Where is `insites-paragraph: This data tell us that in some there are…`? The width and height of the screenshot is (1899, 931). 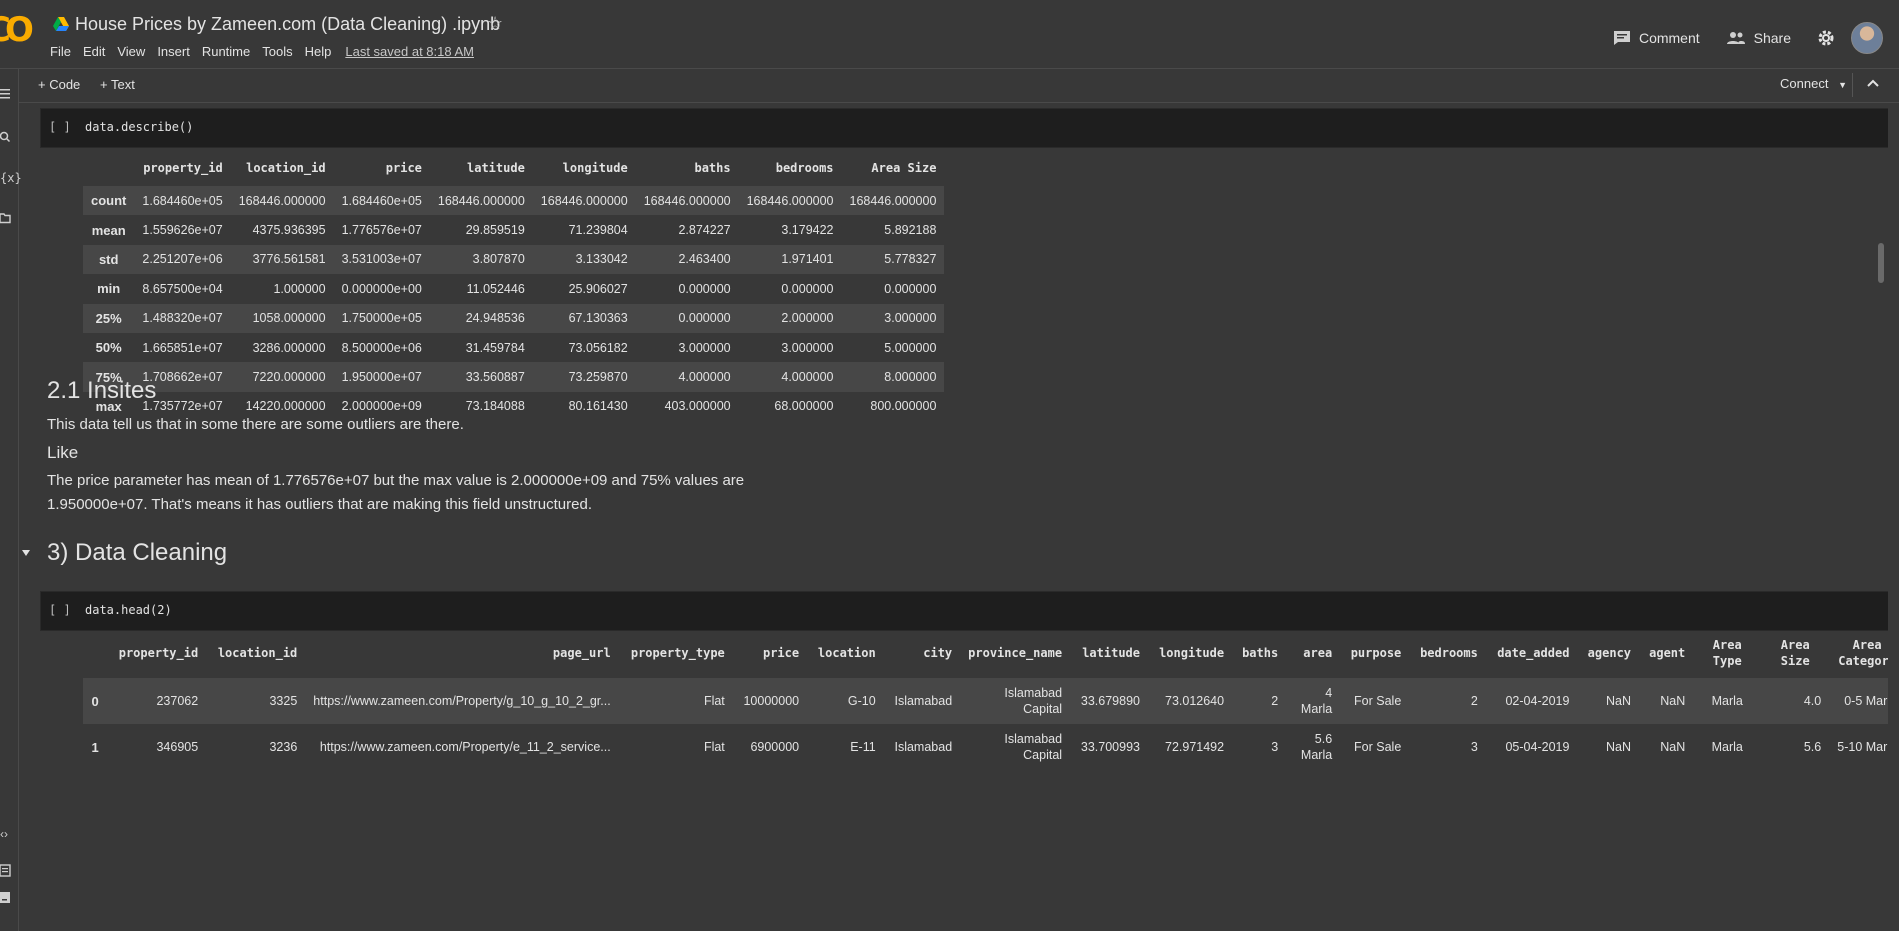 insites-paragraph: This data tell us that in some there are… is located at coordinates (255, 424).